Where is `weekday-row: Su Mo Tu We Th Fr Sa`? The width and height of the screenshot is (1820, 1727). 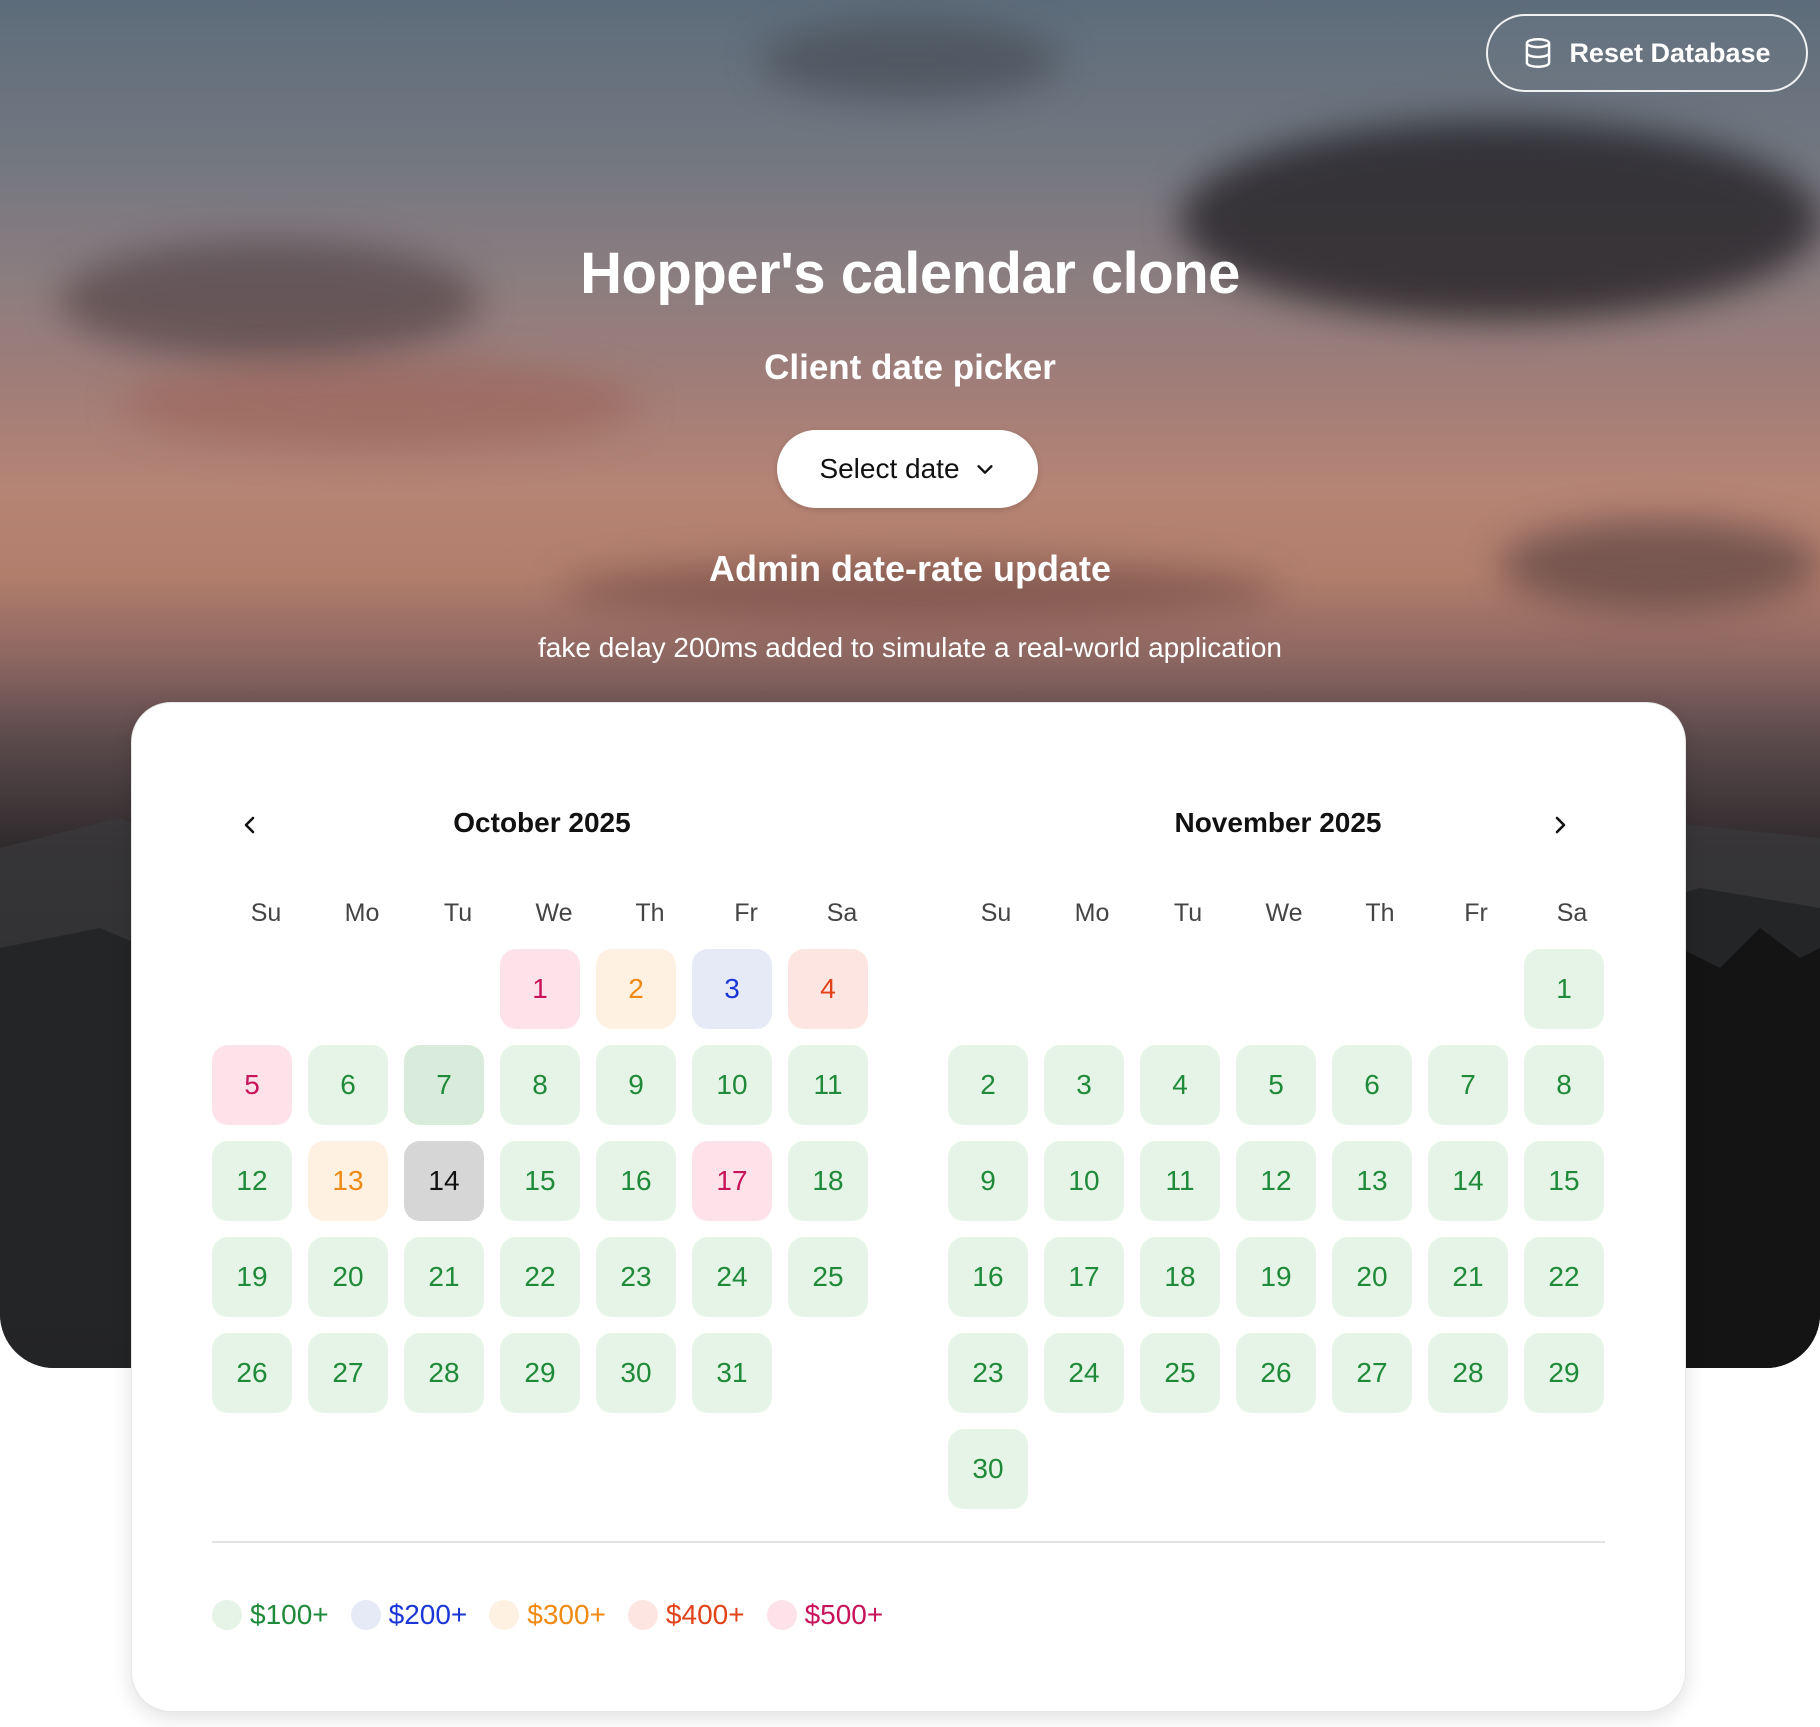
weekday-row: Su Mo Tu We Th Fr Sa is located at coordinates (1278, 913).